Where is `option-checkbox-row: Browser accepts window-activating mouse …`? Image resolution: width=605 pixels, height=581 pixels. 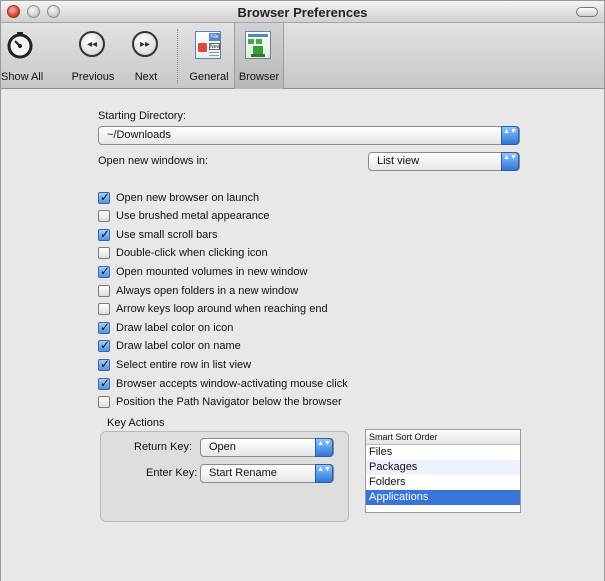
option-checkbox-row: Browser accepts window-activating mouse … is located at coordinates (223, 383).